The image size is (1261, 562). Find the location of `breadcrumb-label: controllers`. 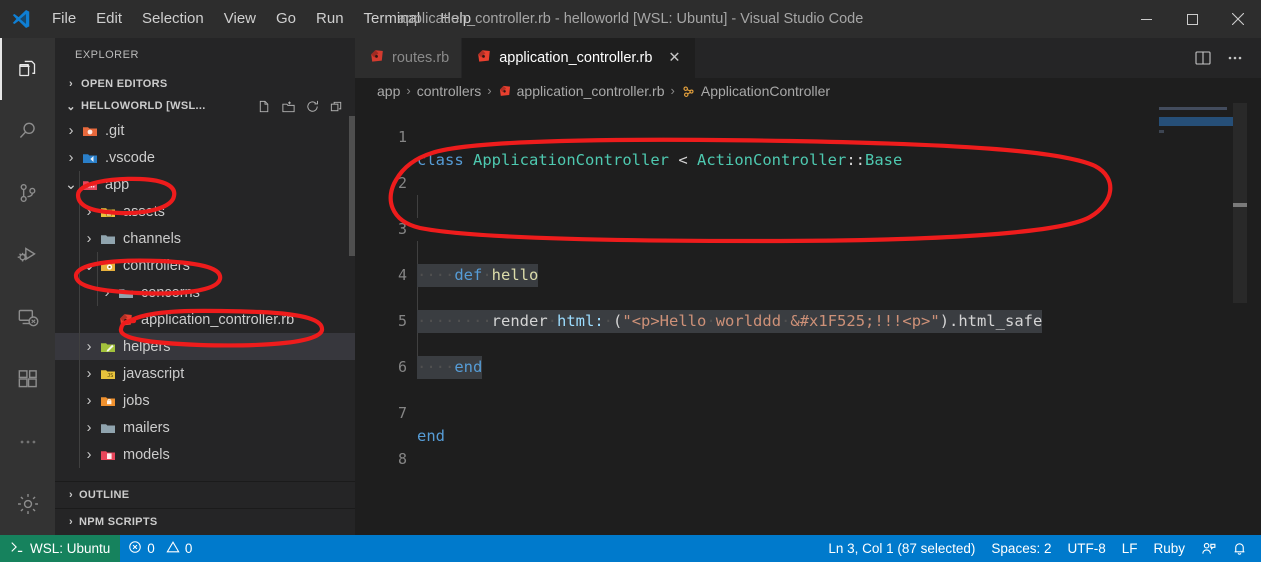

breadcrumb-label: controllers is located at coordinates (449, 90).